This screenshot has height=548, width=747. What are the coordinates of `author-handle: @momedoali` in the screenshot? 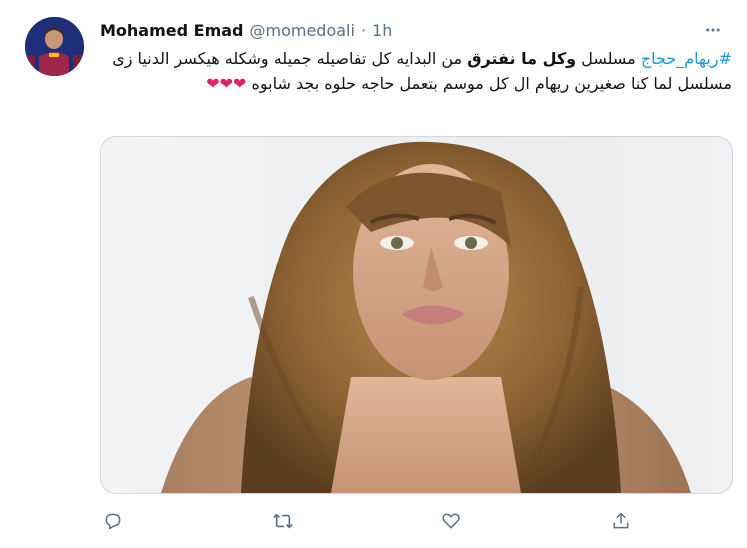 It's located at (302, 30).